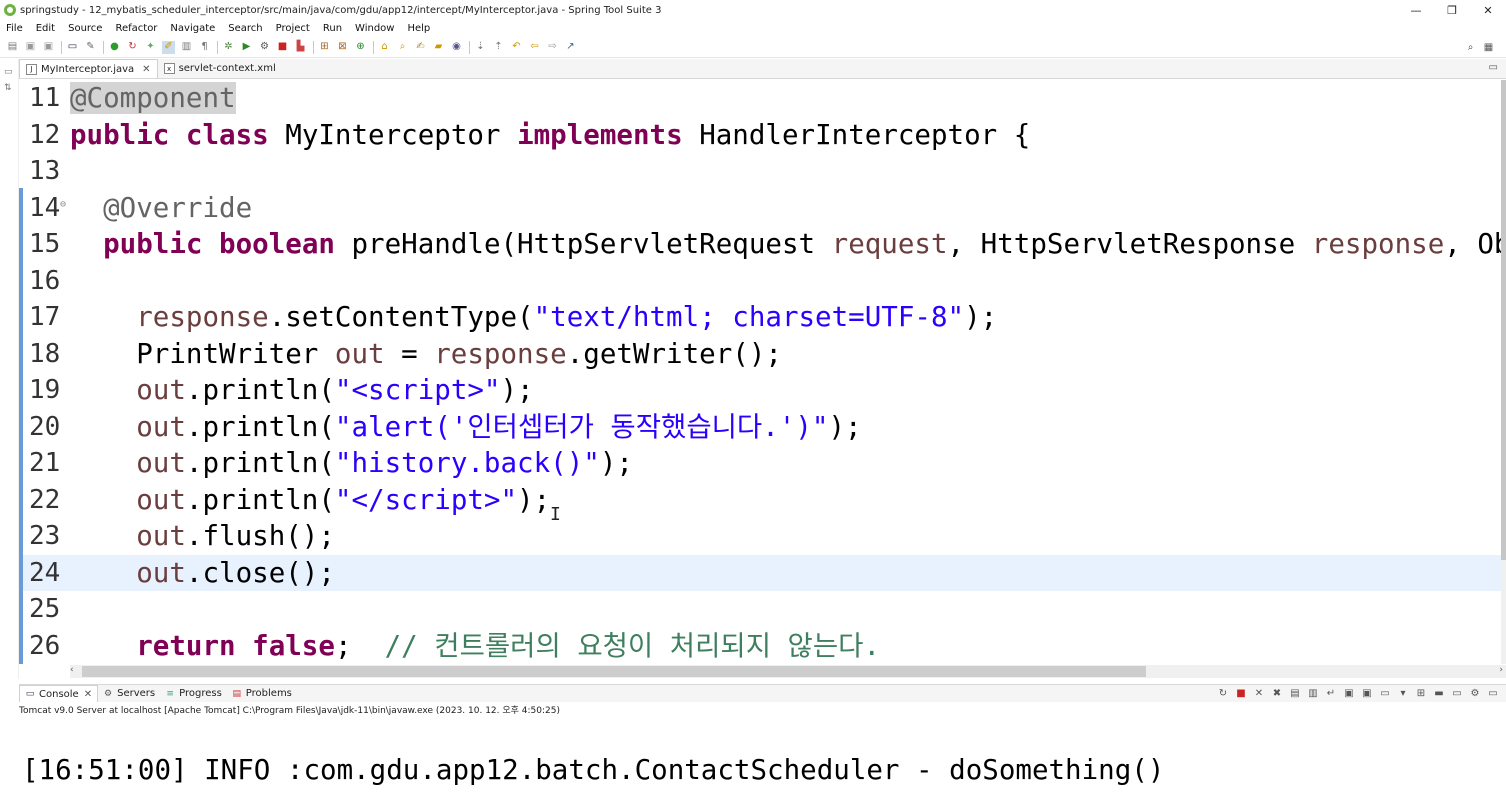 This screenshot has width=1506, height=796. What do you see at coordinates (193, 693) in the screenshot?
I see `tab-progress: ≡ Progress` at bounding box center [193, 693].